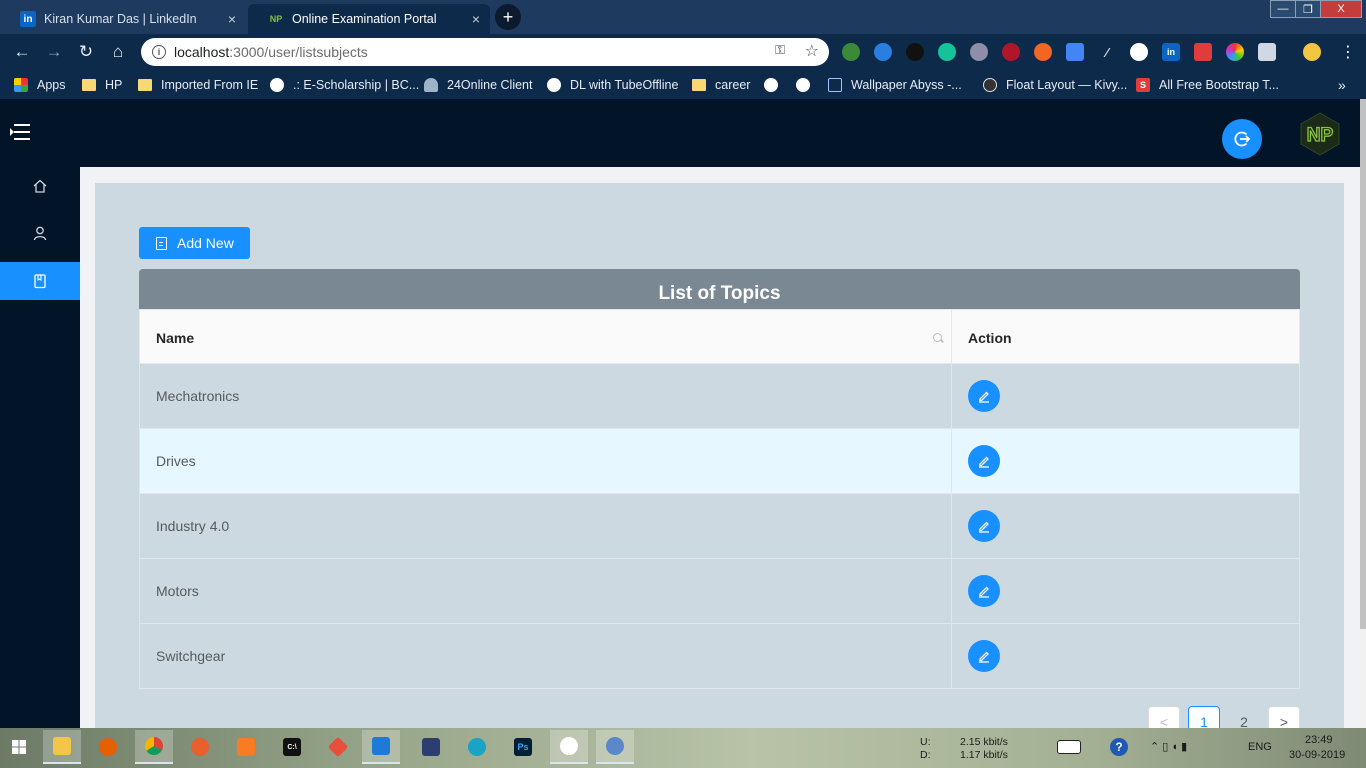 The height and width of the screenshot is (768, 1366). Describe the element at coordinates (1119, 747) in the screenshot. I see `help-icon: ?` at that location.